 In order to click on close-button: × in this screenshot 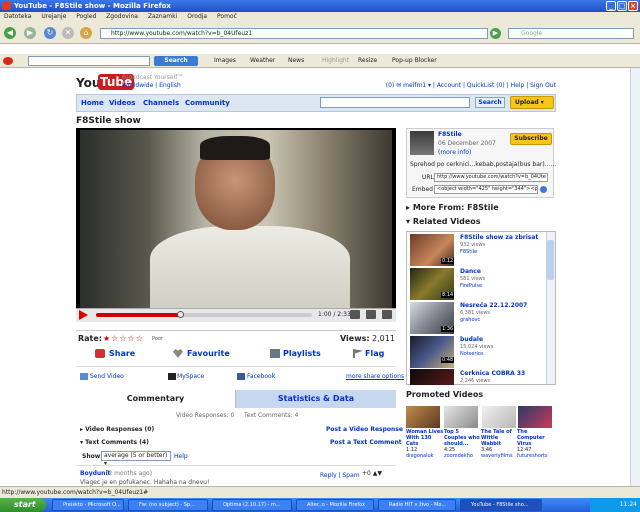, I will do `click(633, 6)`.